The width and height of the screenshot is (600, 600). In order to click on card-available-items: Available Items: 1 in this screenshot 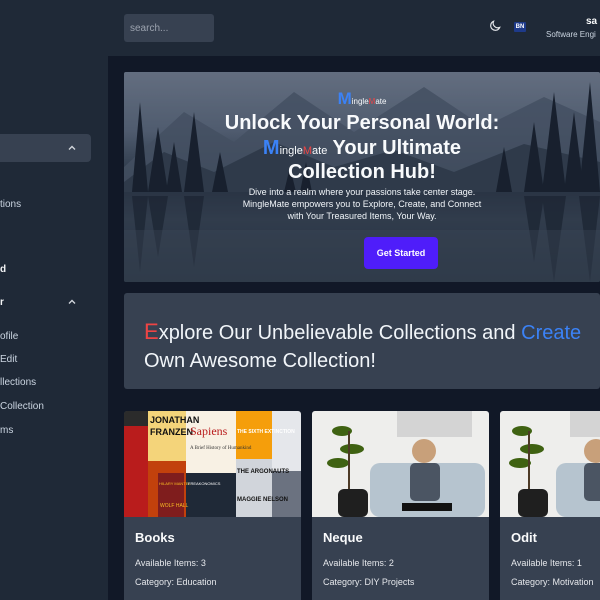, I will do `click(546, 563)`.